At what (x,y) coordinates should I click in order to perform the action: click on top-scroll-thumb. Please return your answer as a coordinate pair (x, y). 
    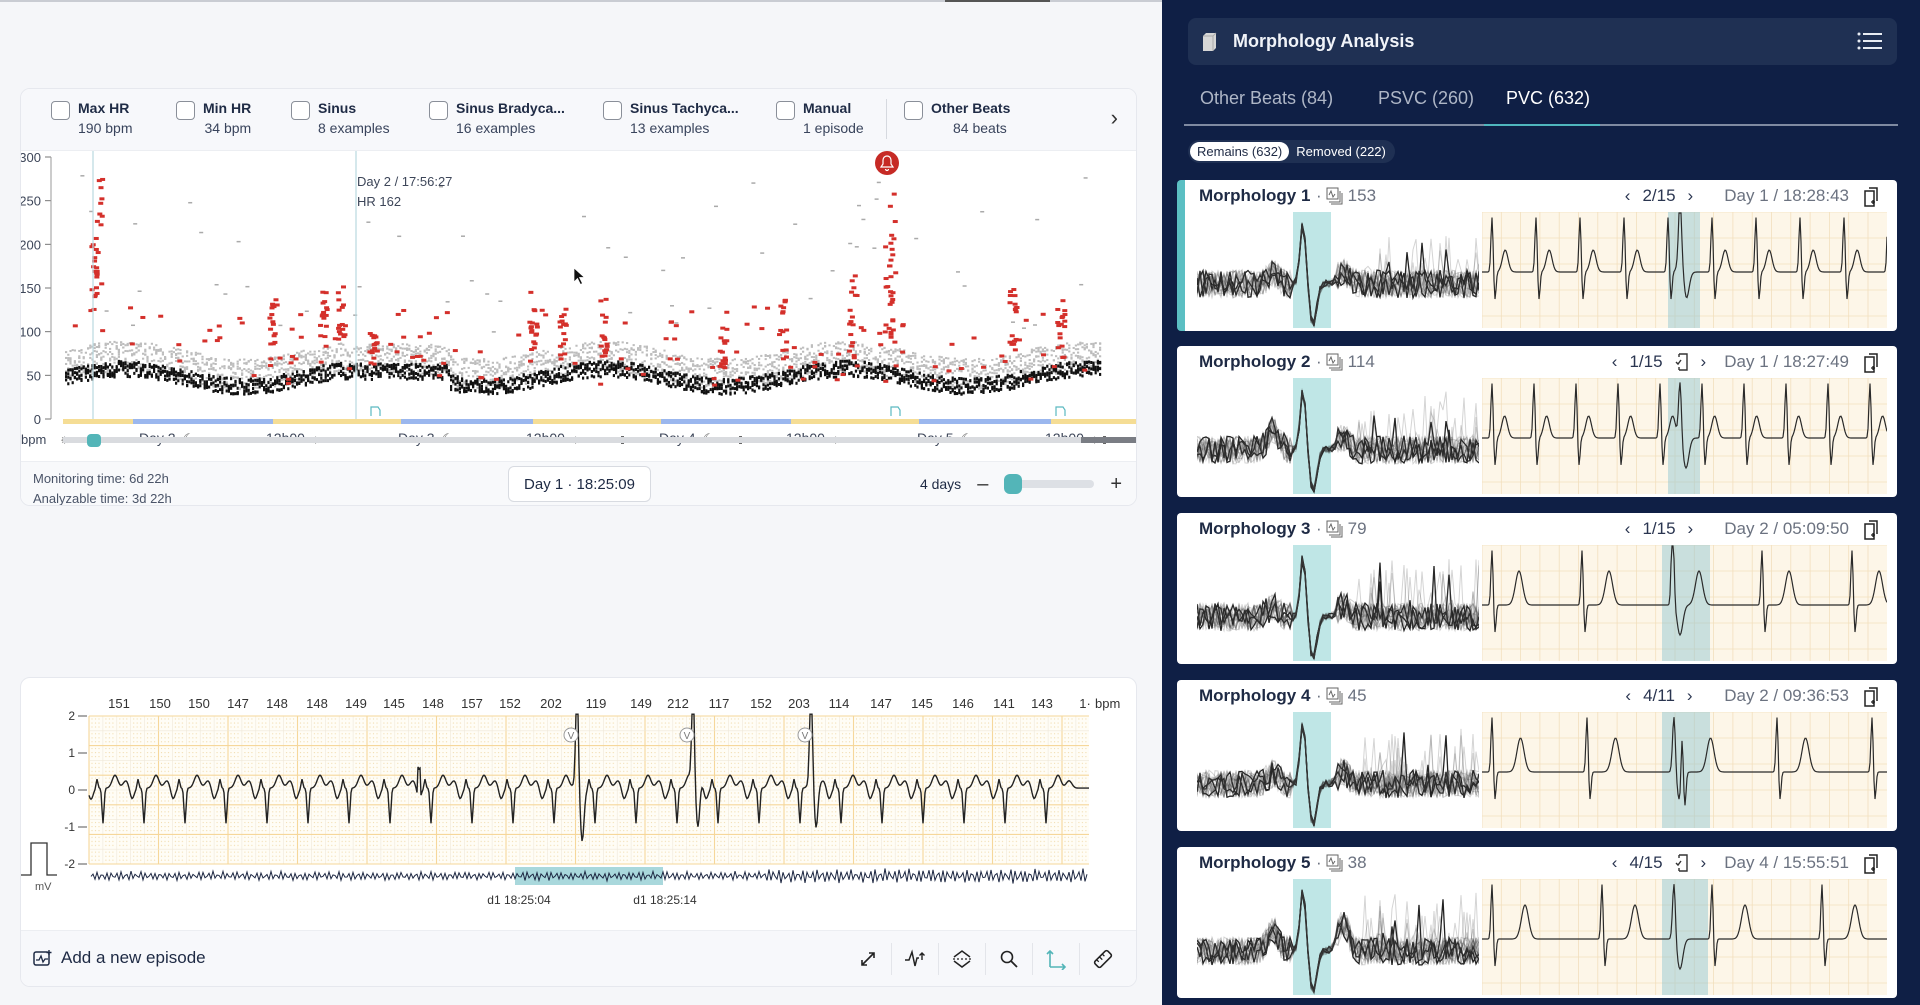
    Looking at the image, I should click on (997, 1).